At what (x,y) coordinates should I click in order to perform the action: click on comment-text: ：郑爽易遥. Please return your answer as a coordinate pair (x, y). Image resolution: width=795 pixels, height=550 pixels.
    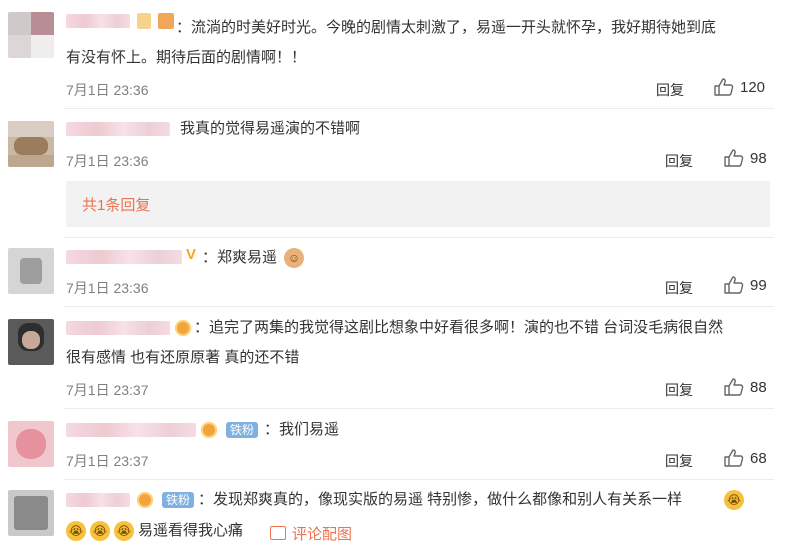
    Looking at the image, I should click on (240, 257).